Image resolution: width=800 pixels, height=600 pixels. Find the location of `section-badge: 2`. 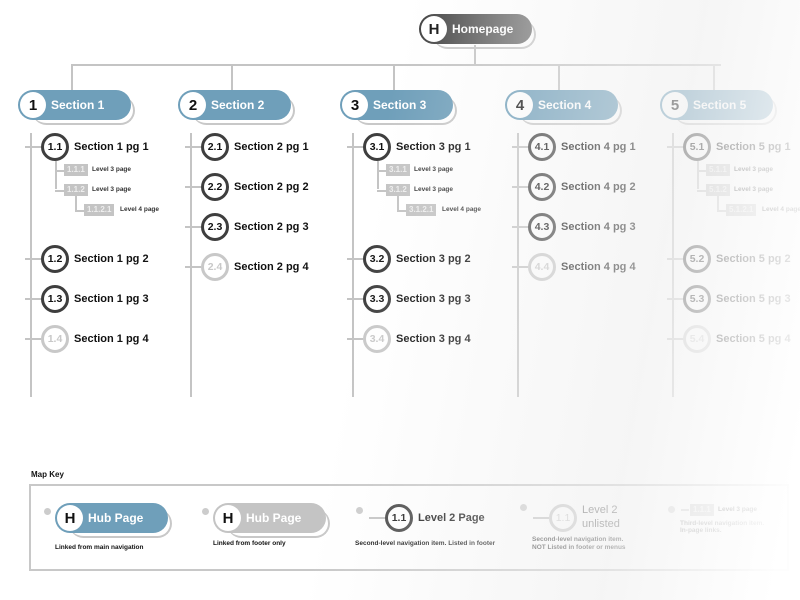

section-badge: 2 is located at coordinates (193, 105).